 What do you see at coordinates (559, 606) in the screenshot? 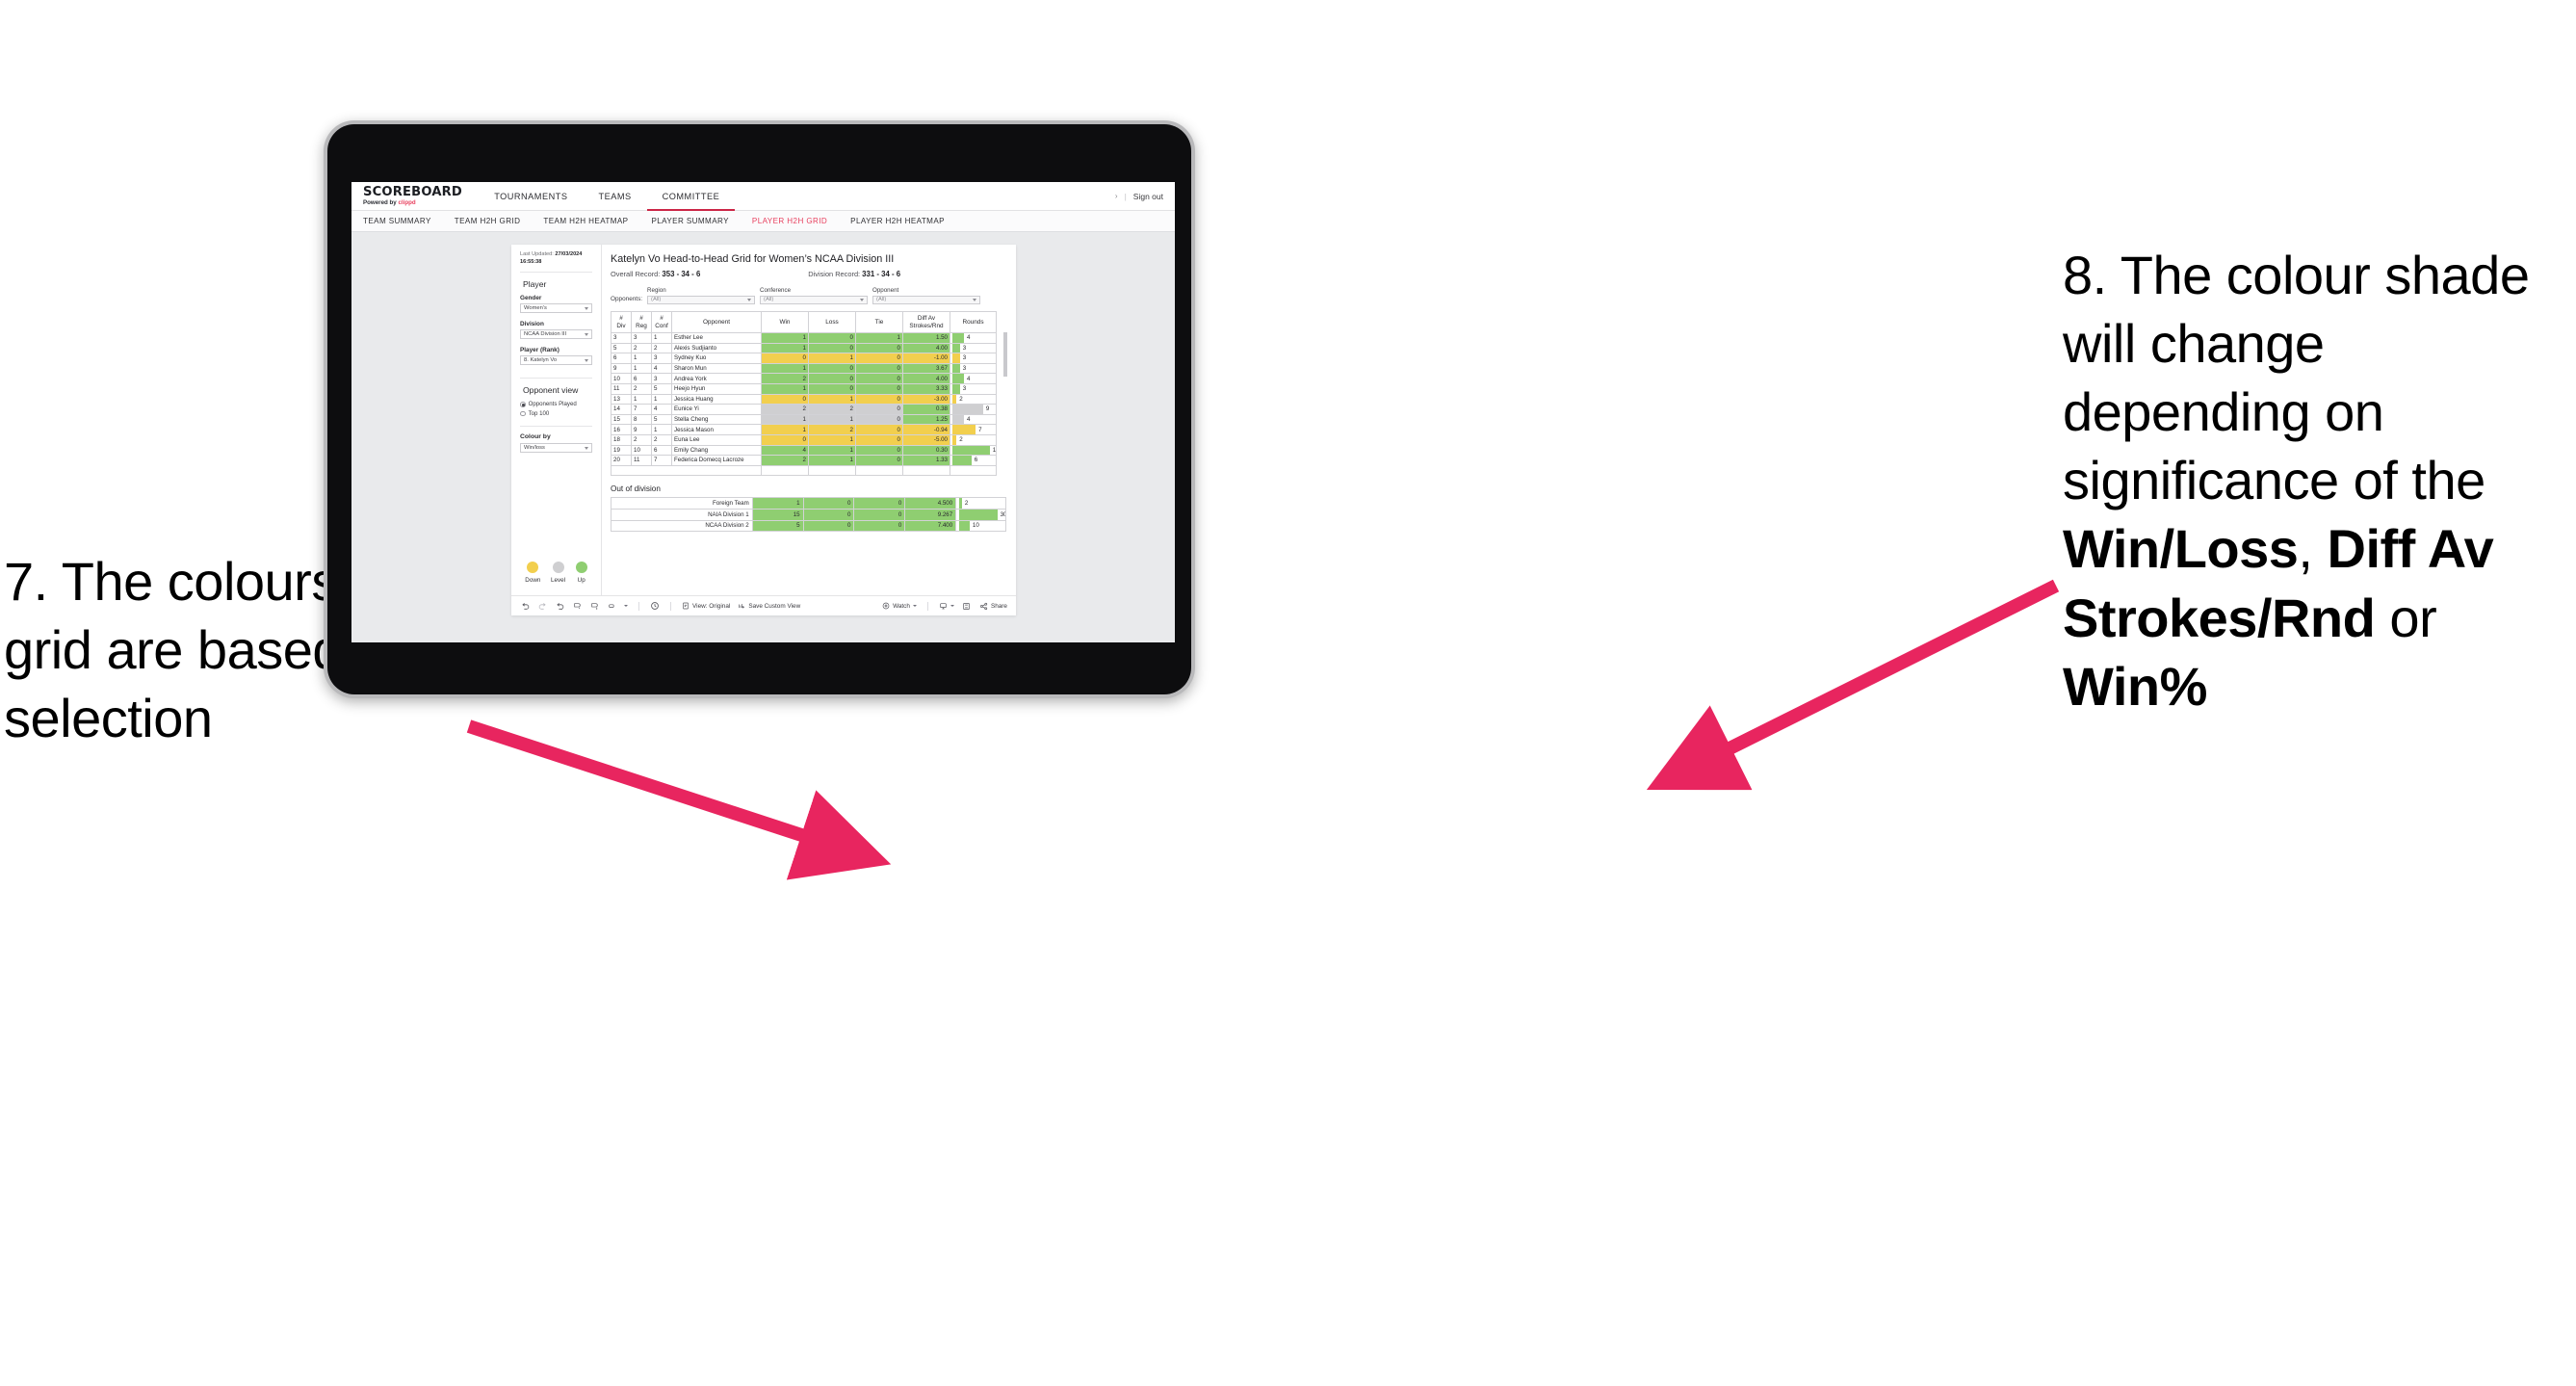
I see `revert-icon` at bounding box center [559, 606].